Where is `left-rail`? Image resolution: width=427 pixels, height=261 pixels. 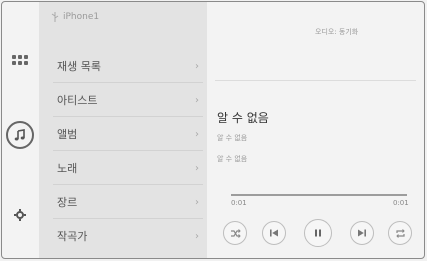 left-rail is located at coordinates (20, 130).